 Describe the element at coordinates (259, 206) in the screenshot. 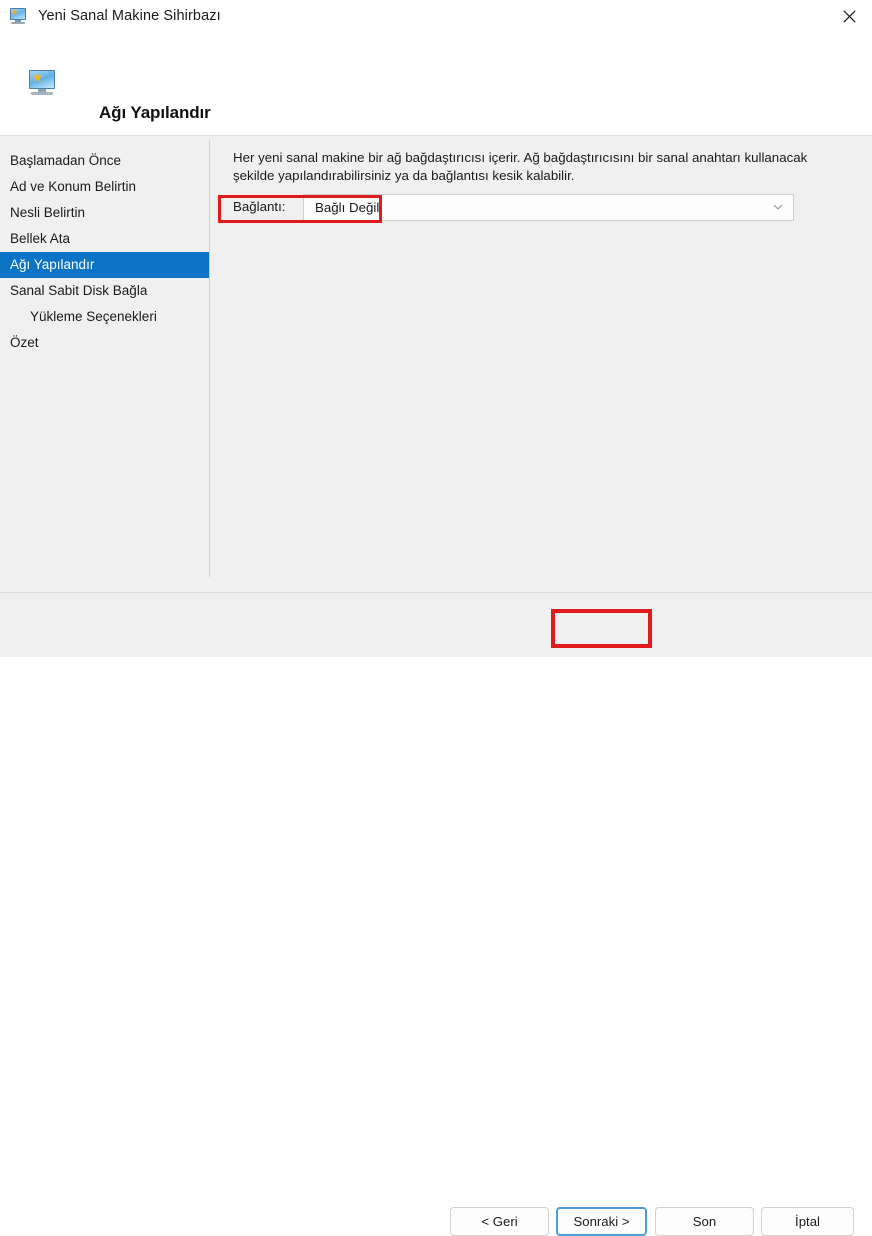

I see `connection-label: Bağlantı:` at that location.